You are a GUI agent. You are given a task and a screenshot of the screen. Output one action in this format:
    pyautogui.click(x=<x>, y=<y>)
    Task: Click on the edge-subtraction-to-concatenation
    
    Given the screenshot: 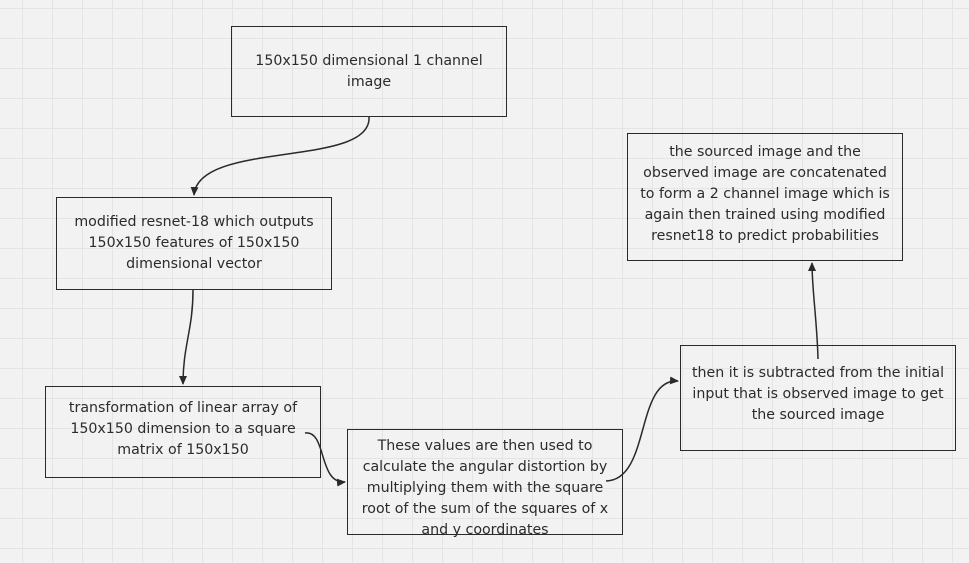 What is the action you would take?
    pyautogui.click(x=813, y=311)
    